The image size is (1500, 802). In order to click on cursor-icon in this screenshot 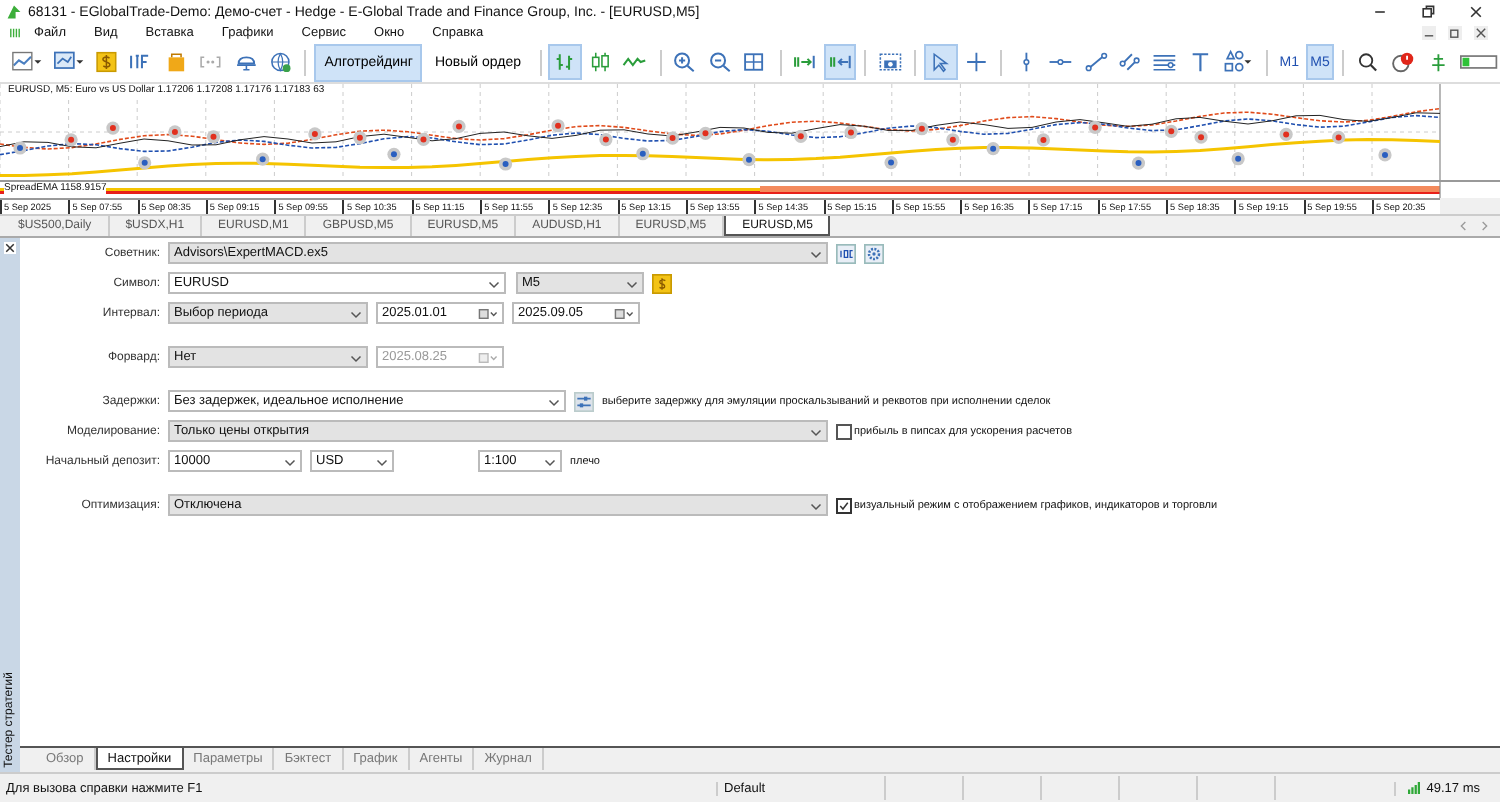, I will do `click(940, 62)`.